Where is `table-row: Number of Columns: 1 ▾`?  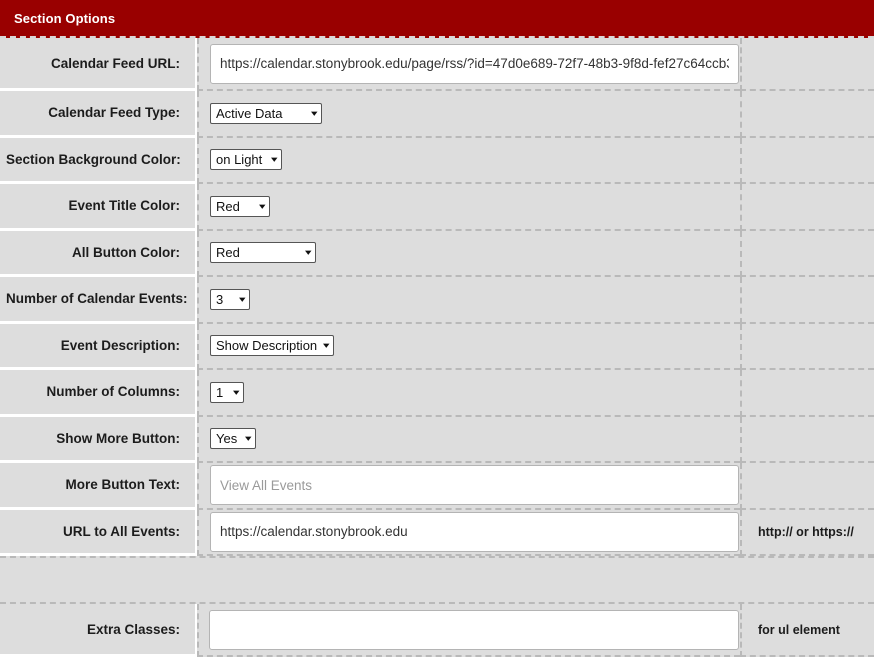 table-row: Number of Columns: 1 ▾ is located at coordinates (437, 393).